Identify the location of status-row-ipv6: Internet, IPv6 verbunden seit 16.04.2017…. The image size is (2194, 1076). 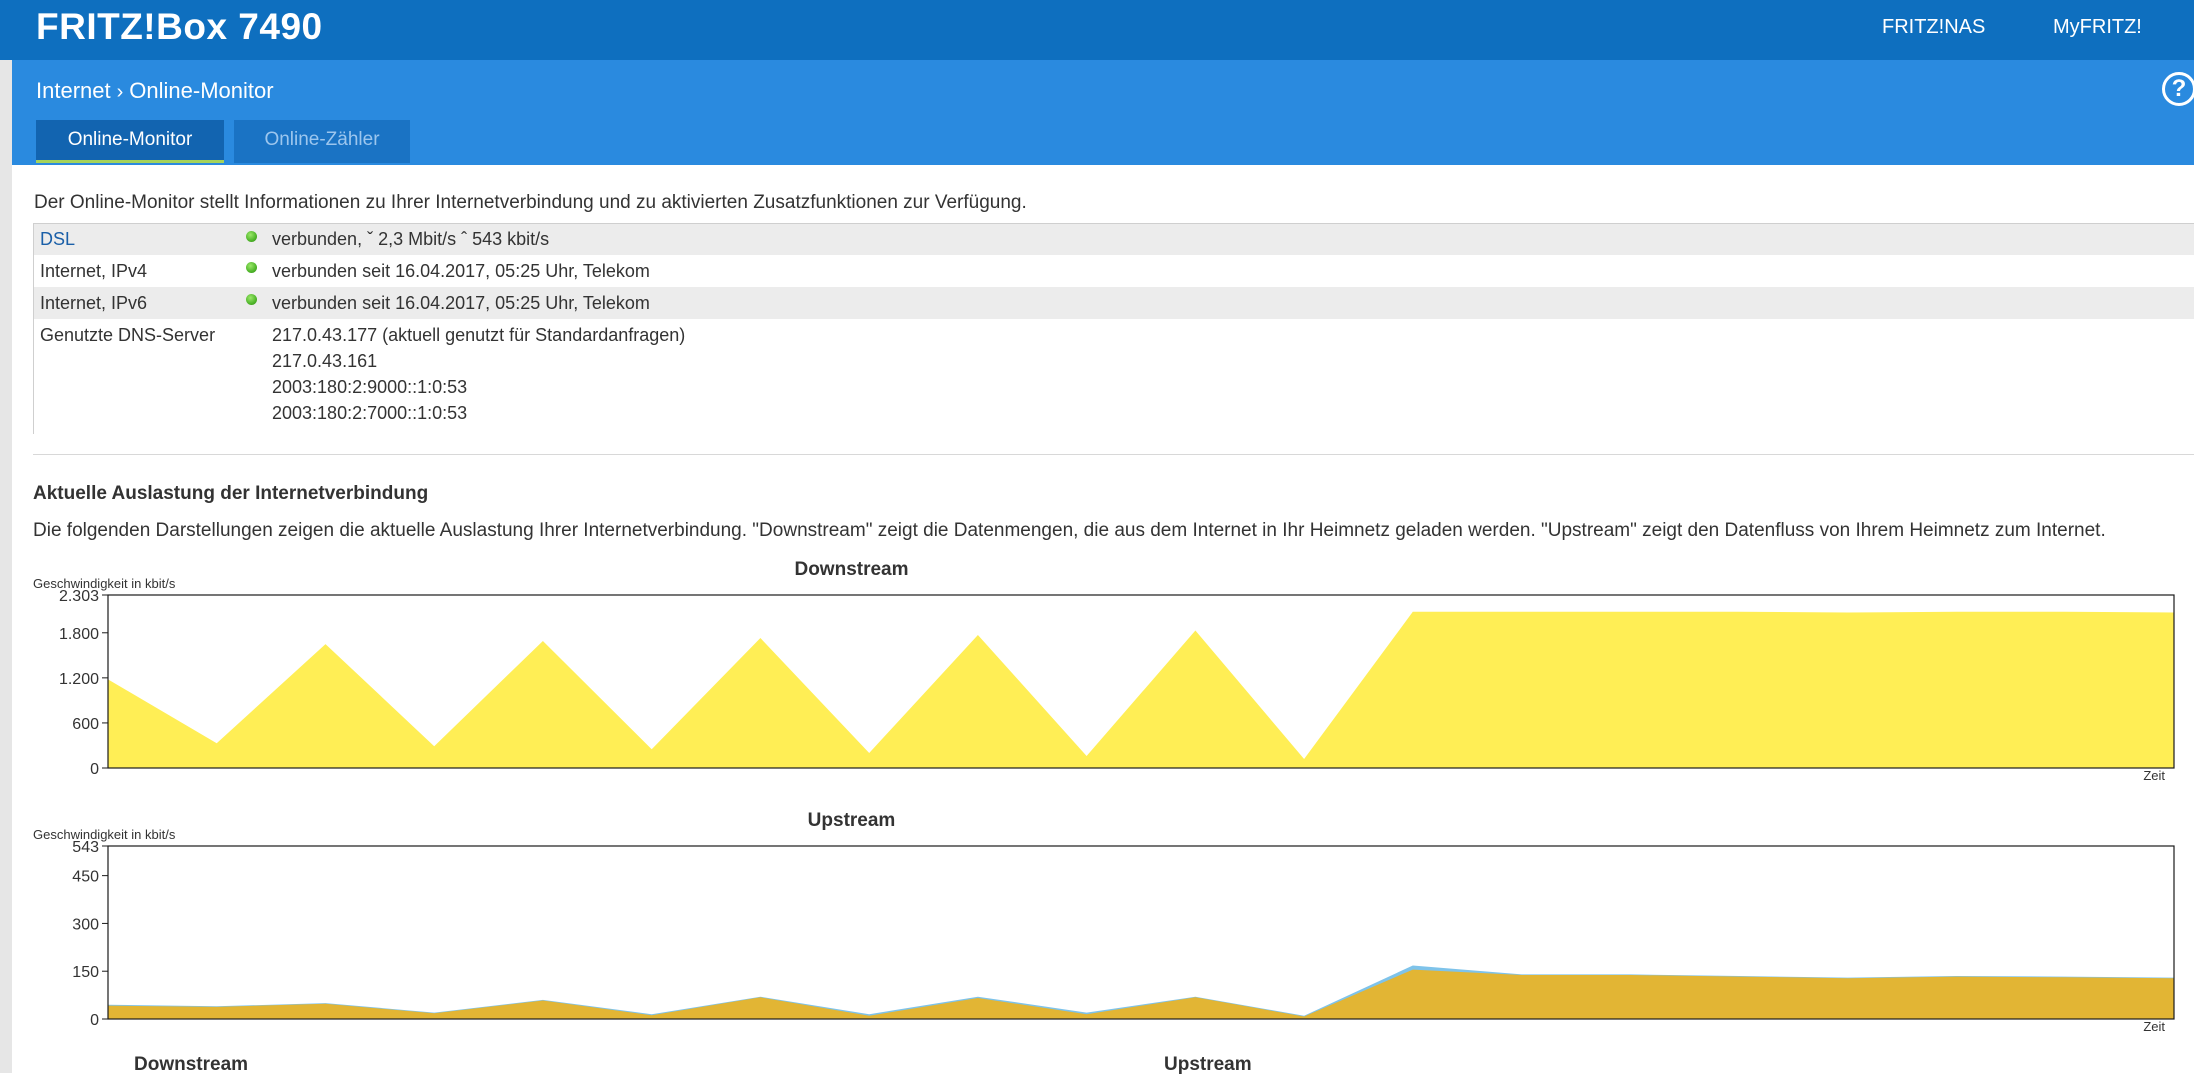
(1114, 303).